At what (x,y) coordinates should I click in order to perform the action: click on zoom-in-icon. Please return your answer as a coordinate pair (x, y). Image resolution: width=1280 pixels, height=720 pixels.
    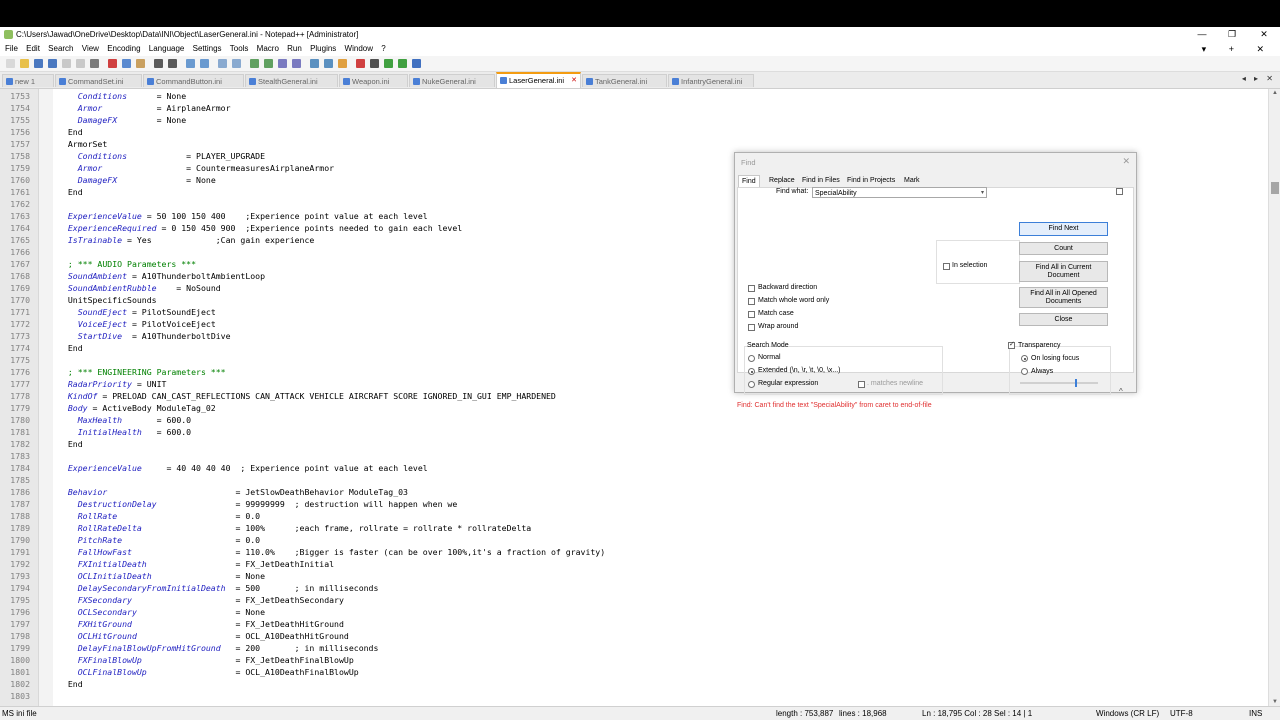
    Looking at the image, I should click on (222, 63).